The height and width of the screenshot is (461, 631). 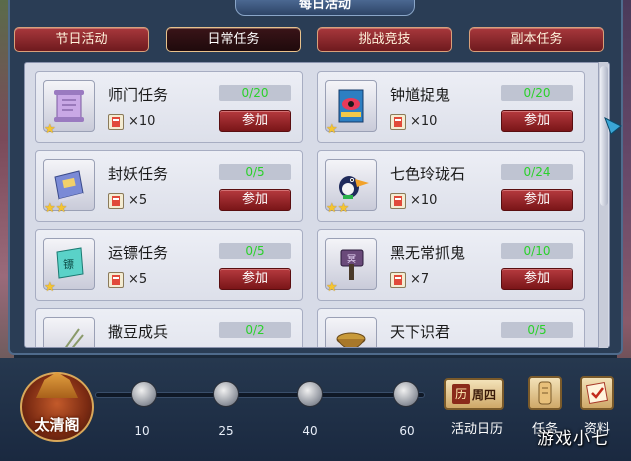 What do you see at coordinates (384, 39) in the screenshot?
I see `tab-challenge: 挑战竞技` at bounding box center [384, 39].